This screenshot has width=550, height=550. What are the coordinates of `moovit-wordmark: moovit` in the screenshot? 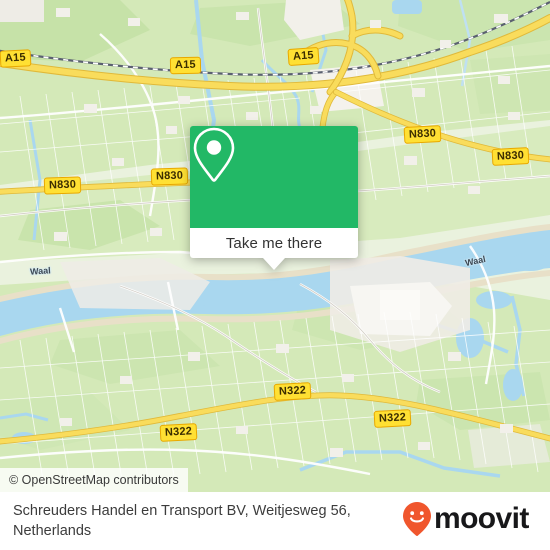 It's located at (485, 521).